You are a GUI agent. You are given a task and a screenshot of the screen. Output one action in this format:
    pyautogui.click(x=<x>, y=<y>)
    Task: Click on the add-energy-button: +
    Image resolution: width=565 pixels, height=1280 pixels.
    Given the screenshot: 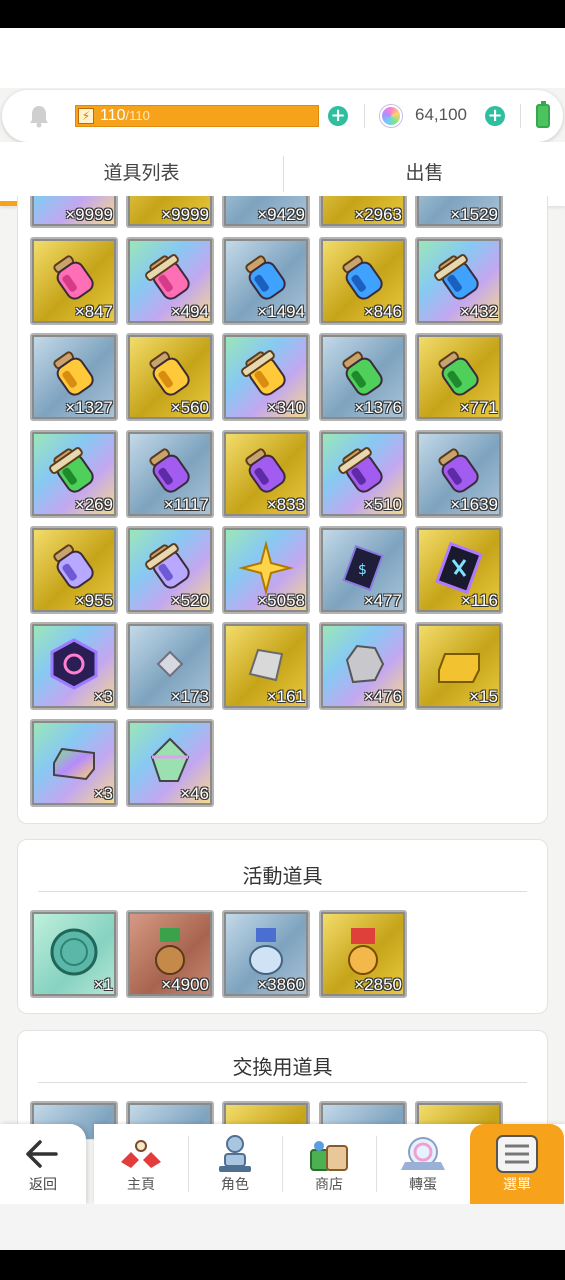 What is the action you would take?
    pyautogui.click(x=338, y=116)
    